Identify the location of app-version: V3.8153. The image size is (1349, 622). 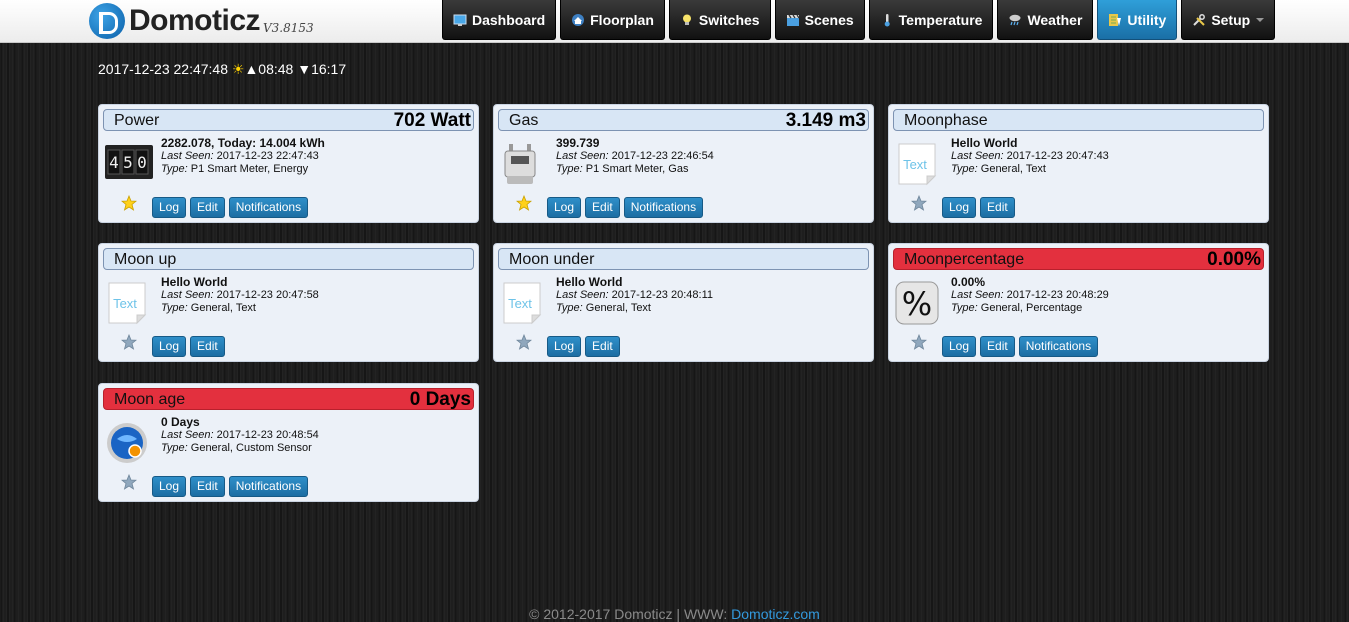
(288, 28).